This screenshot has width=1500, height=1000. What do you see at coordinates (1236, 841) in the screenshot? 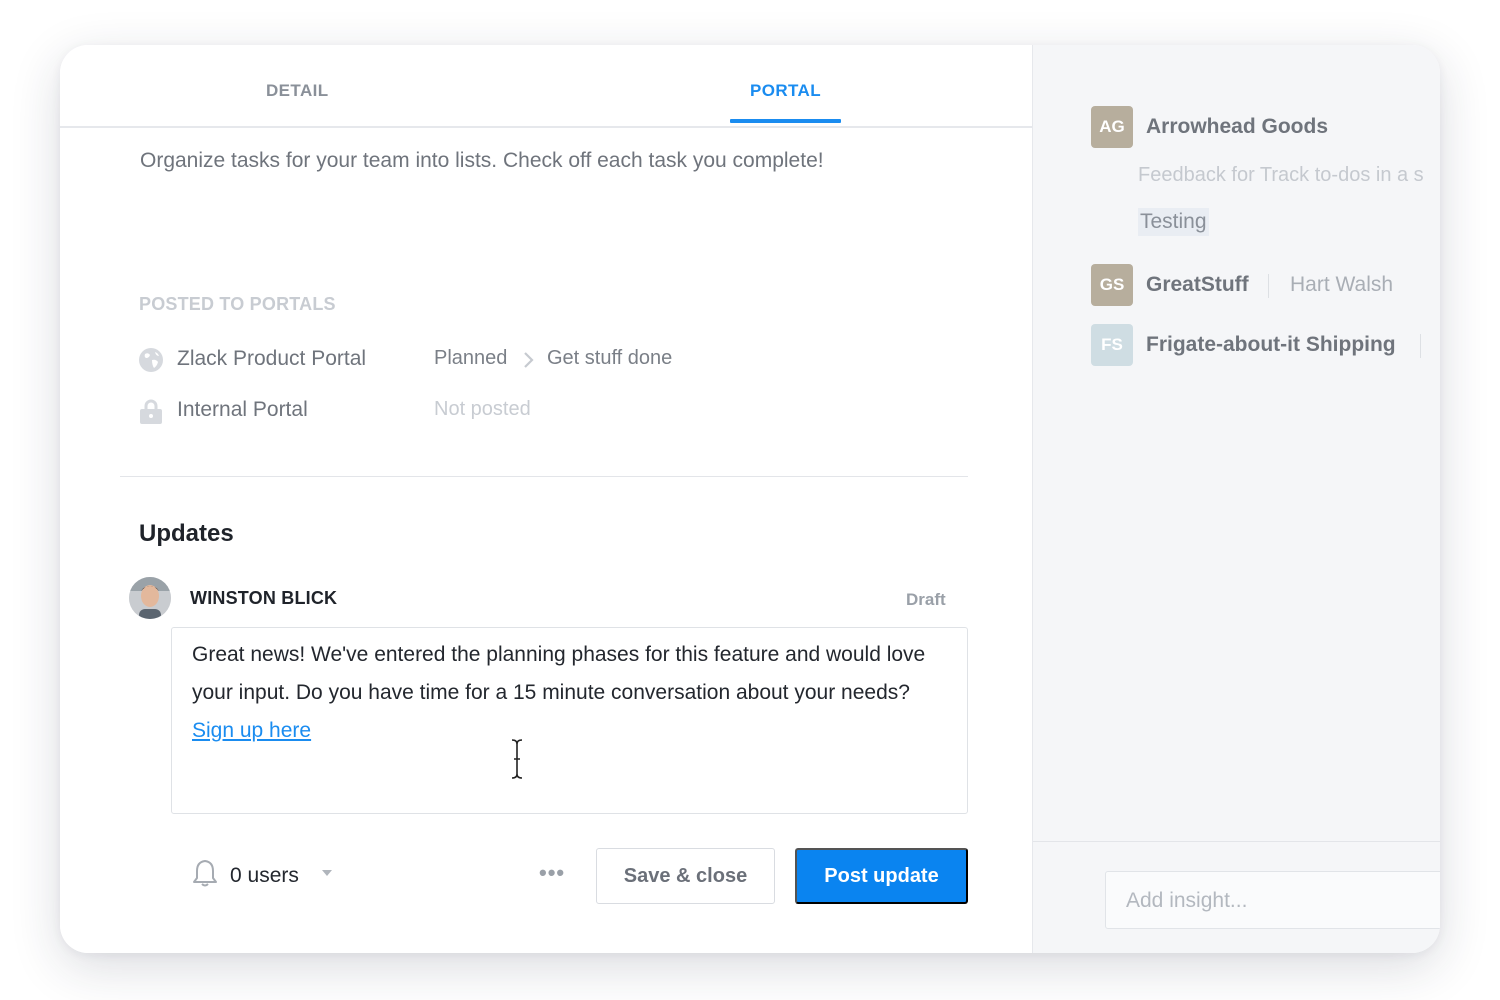
I see `panel-divider` at bounding box center [1236, 841].